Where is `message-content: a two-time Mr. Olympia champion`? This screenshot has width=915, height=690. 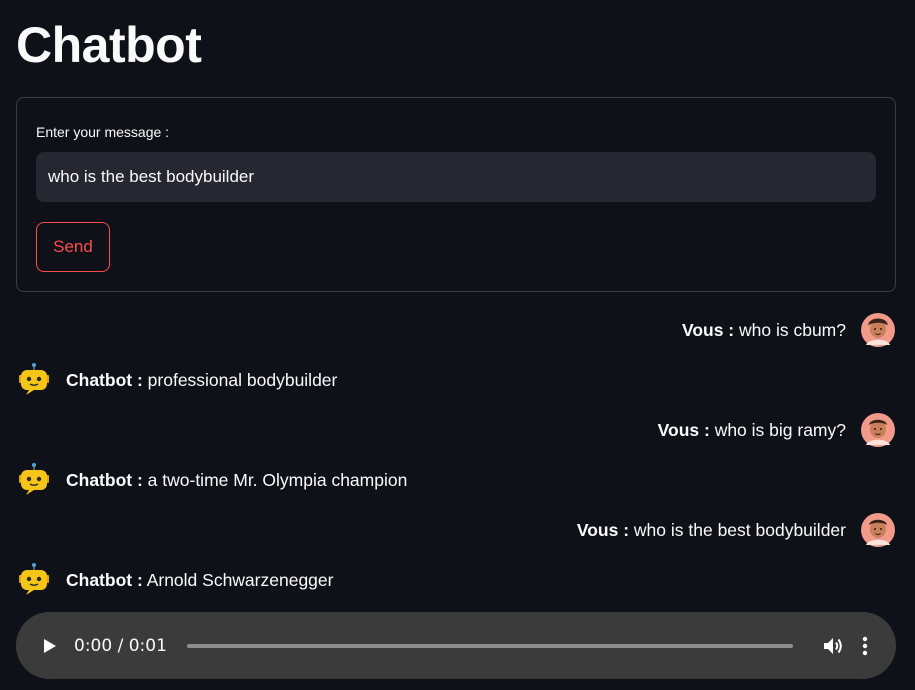
message-content: a two-time Mr. Olympia champion is located at coordinates (275, 479).